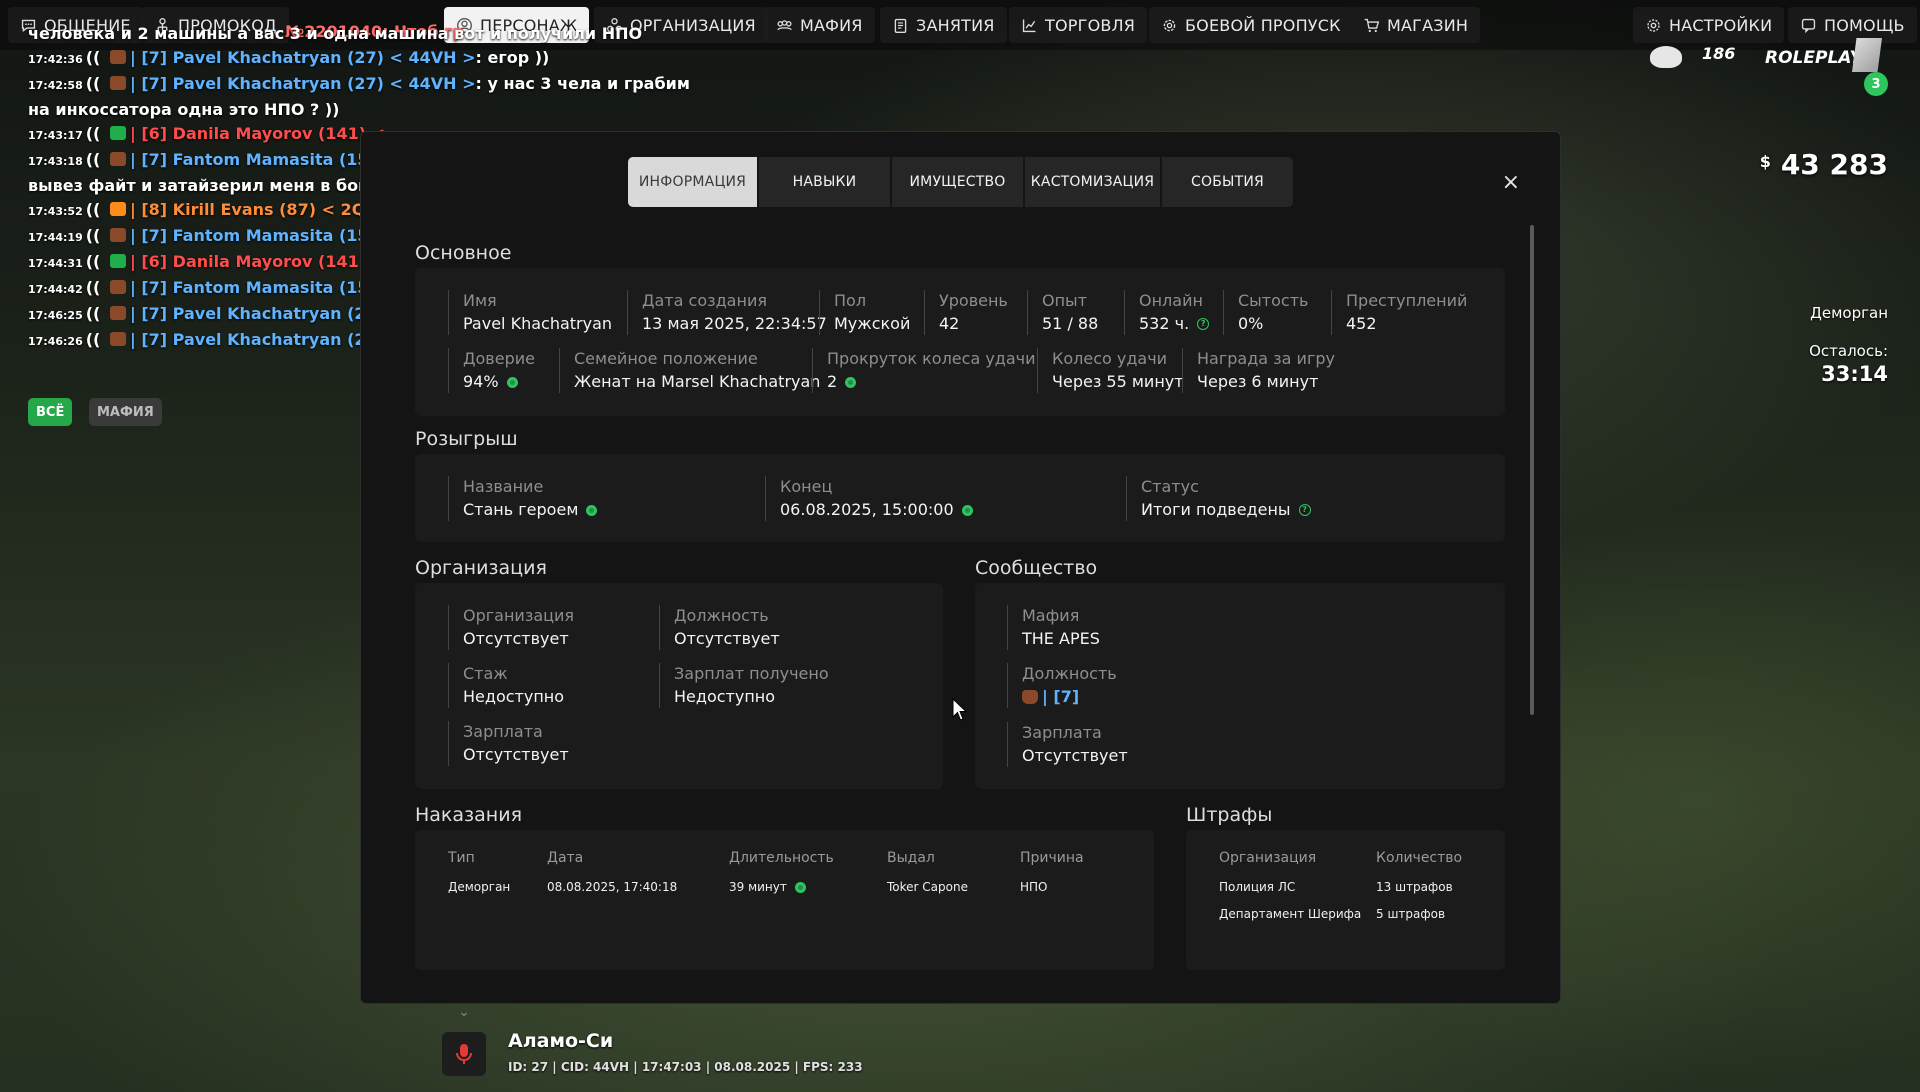 This screenshot has height=1092, width=1920. I want to click on settings-label: НАСТРОЙКИ, so click(1721, 25).